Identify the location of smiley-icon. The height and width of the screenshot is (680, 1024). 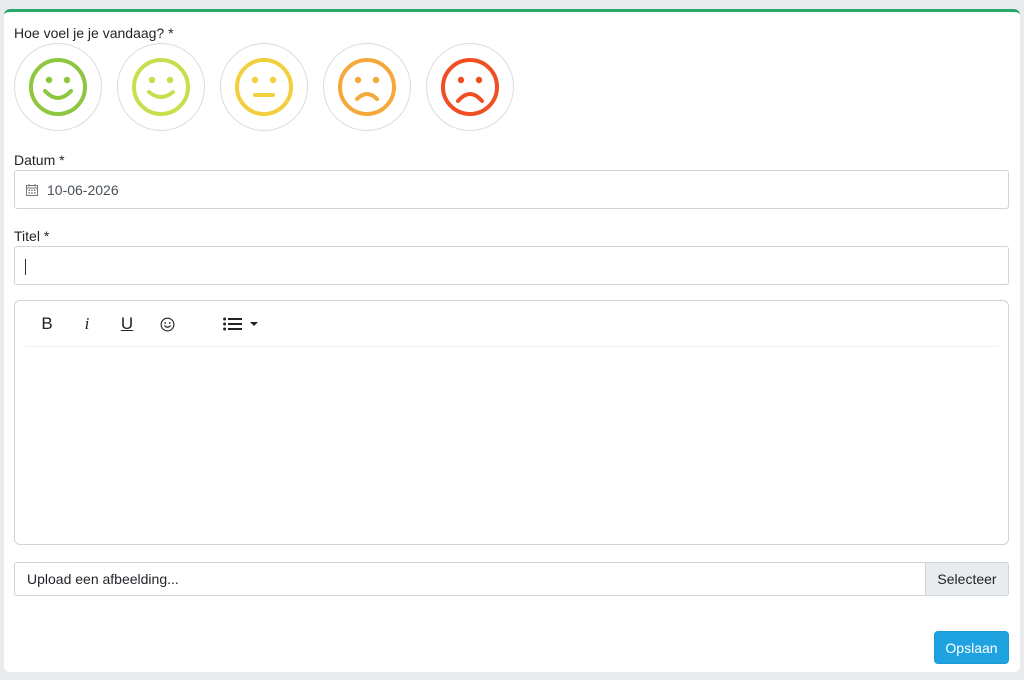
(167, 324).